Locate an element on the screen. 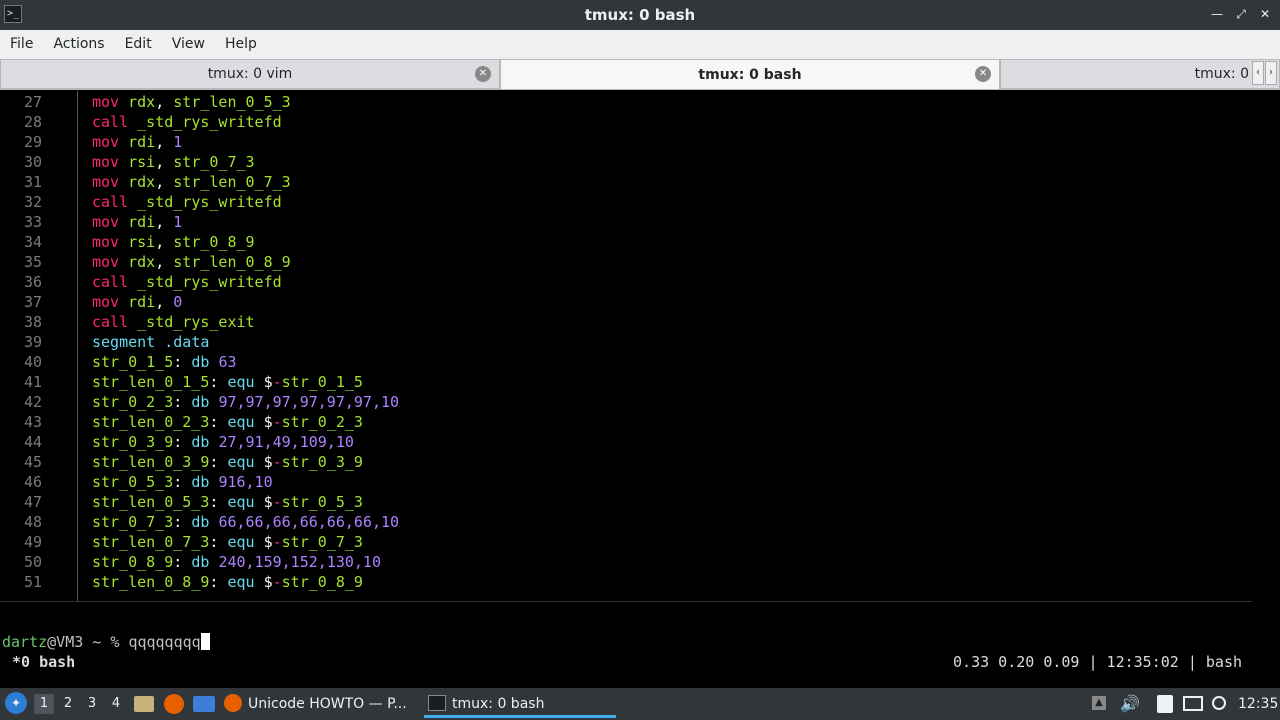 This screenshot has width=1280, height=720. tmux-status-right: 0.33 0.20 0.09 | 12:35:02 | bash is located at coordinates (1097, 662).